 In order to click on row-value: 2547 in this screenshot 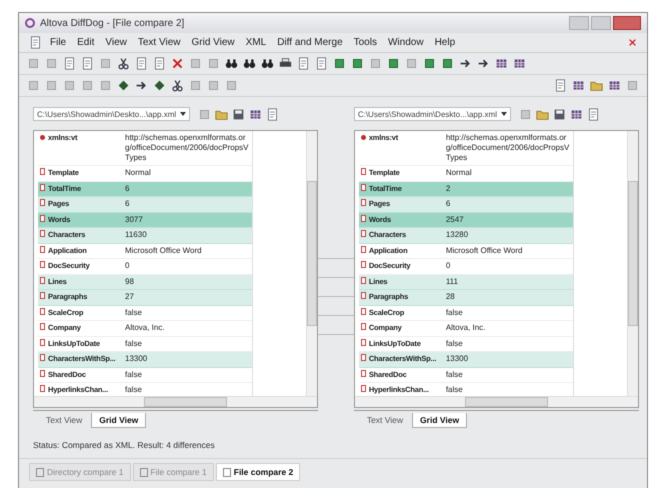, I will do `click(454, 220)`.